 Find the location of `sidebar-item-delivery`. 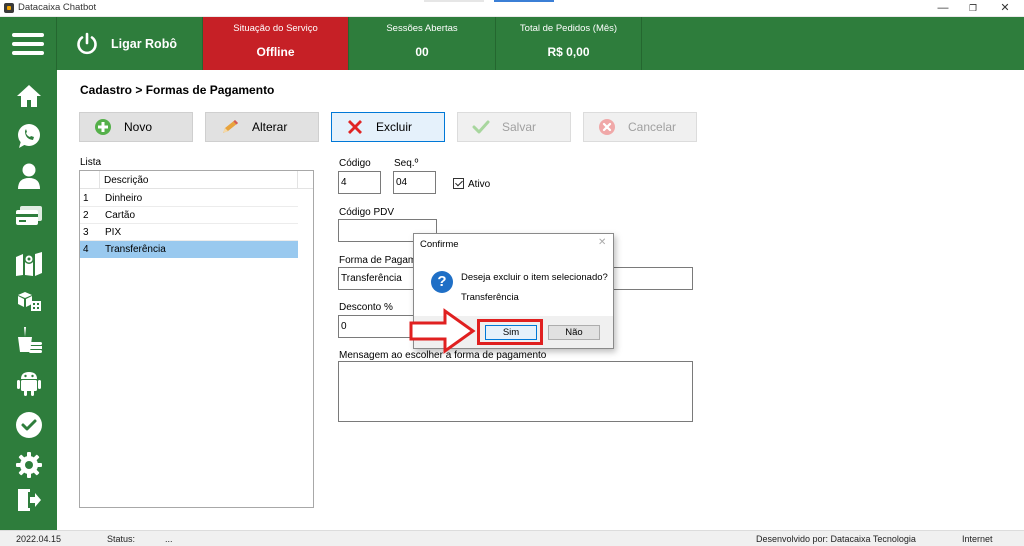

sidebar-item-delivery is located at coordinates (28, 340).